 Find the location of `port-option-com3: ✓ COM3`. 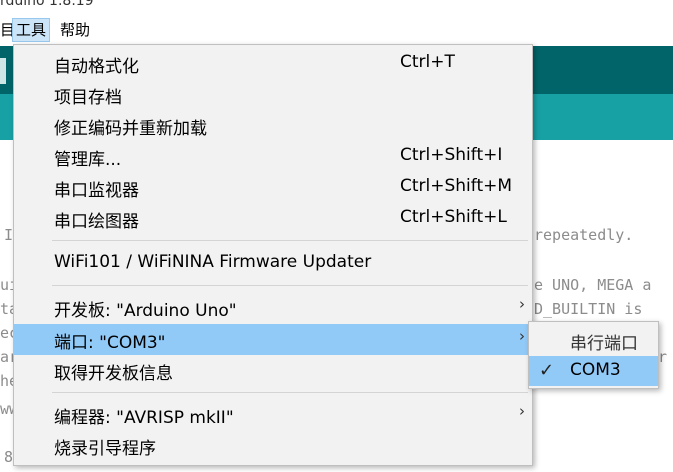

port-option-com3: ✓ COM3 is located at coordinates (593, 371).